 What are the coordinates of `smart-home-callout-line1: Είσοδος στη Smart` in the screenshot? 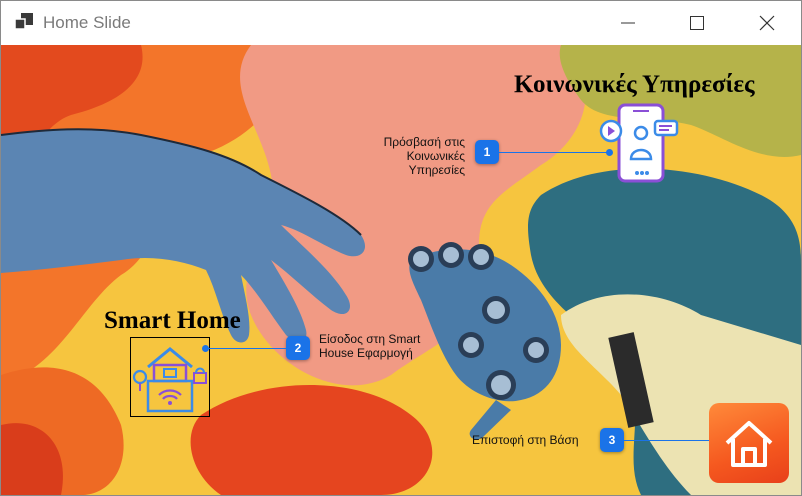 It's located at (370, 339).